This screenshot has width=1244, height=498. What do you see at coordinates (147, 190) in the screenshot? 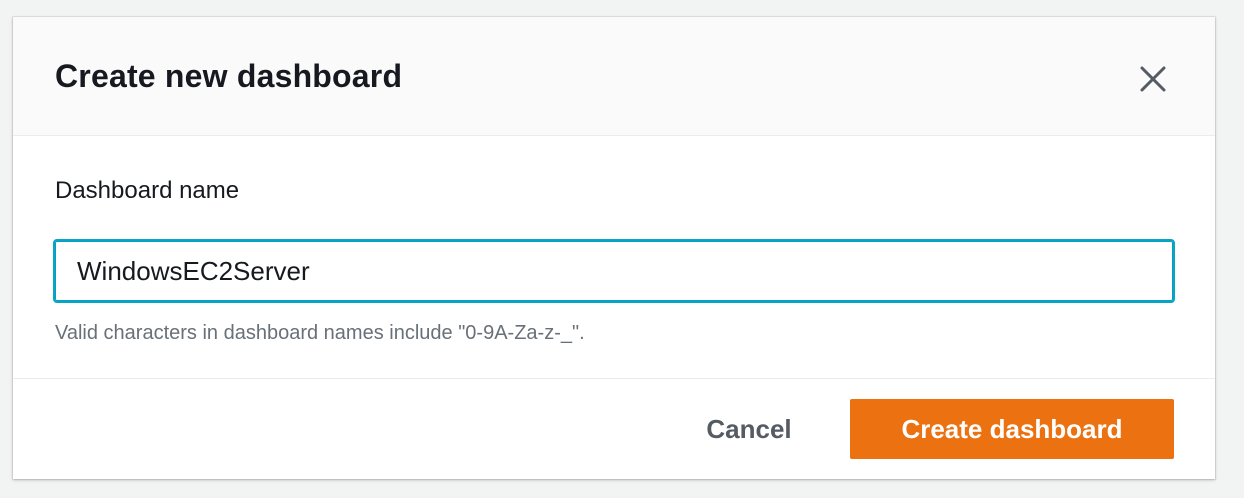
I see `dashboard-name-label: Dashboard name` at bounding box center [147, 190].